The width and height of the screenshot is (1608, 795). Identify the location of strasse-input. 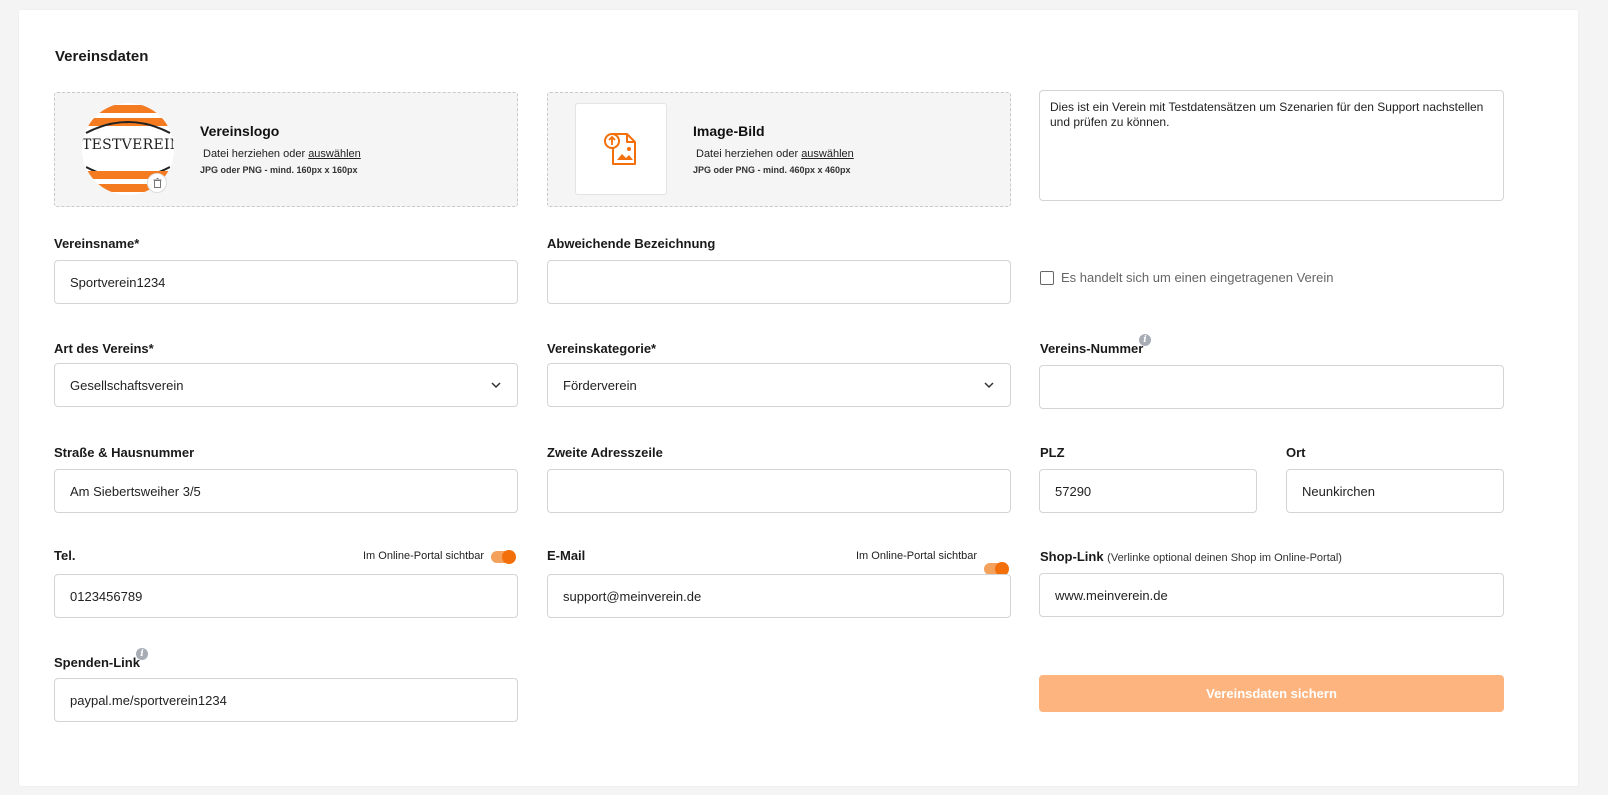
(286, 491).